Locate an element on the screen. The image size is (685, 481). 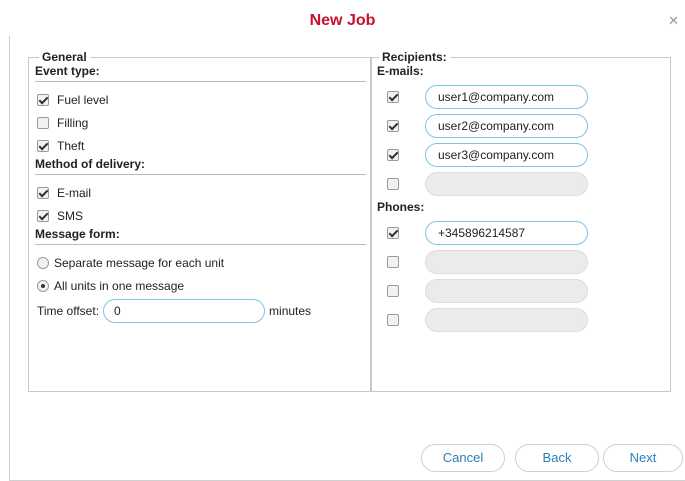
dialog-title: New Job is located at coordinates (342, 20).